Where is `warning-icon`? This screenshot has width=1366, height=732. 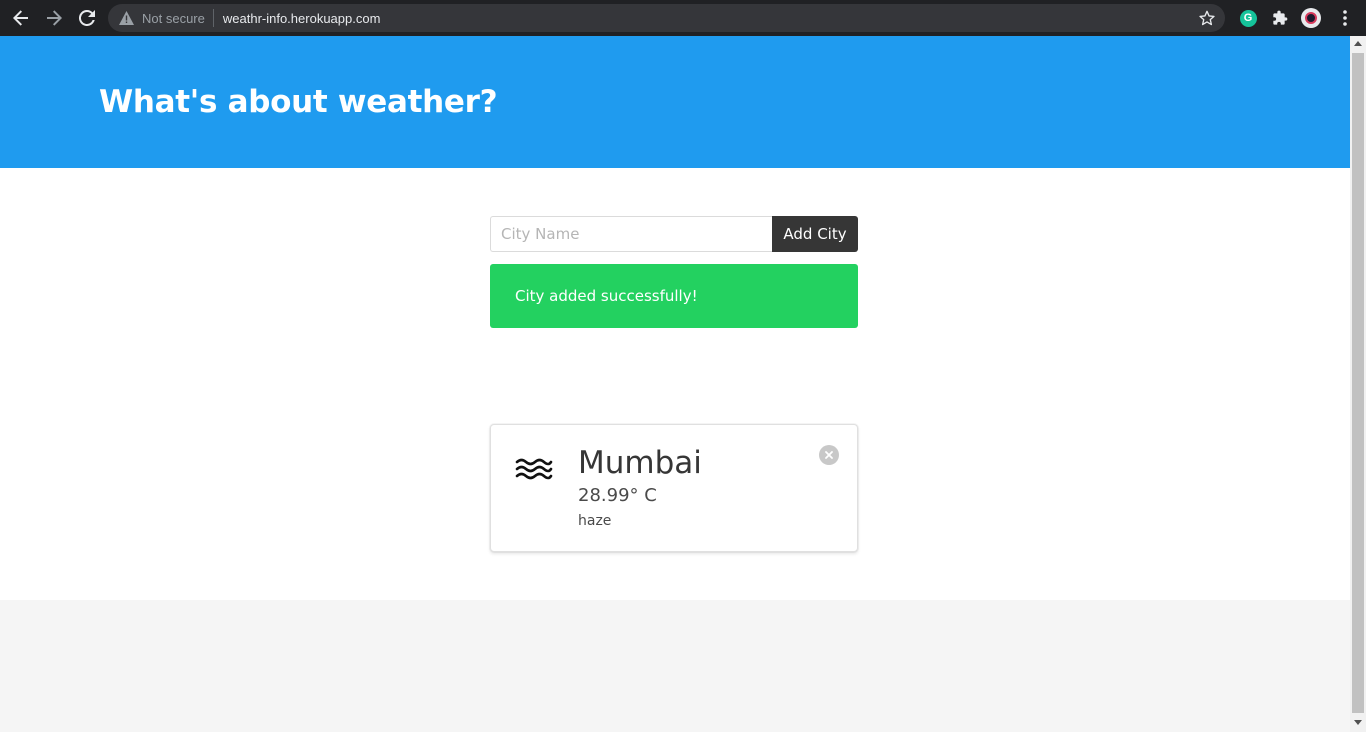 warning-icon is located at coordinates (126, 18).